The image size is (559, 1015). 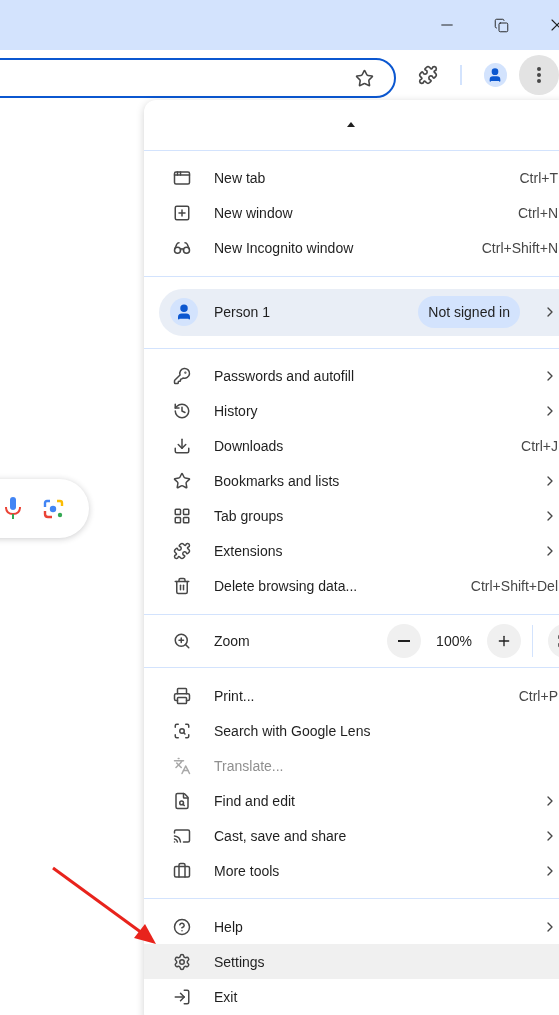 I want to click on mic-icon, so click(x=13, y=508).